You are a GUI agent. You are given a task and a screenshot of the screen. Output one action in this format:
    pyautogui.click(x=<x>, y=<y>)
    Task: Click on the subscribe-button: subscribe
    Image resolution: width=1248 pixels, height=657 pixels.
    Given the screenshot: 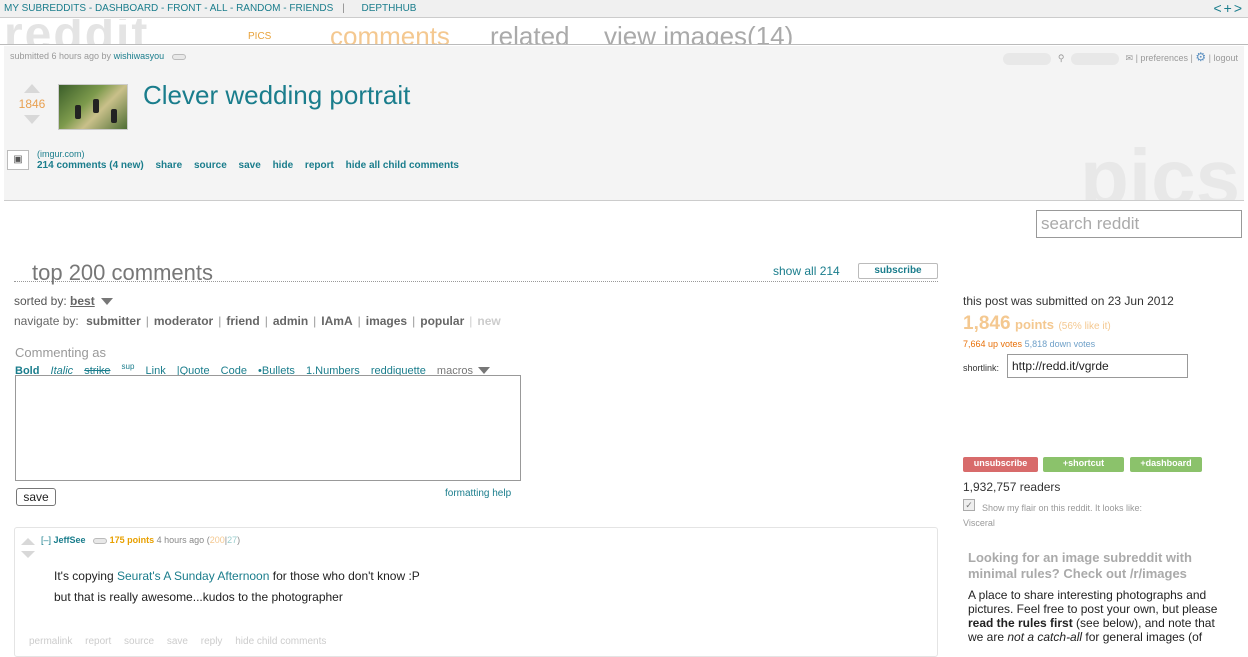 What is the action you would take?
    pyautogui.click(x=898, y=271)
    